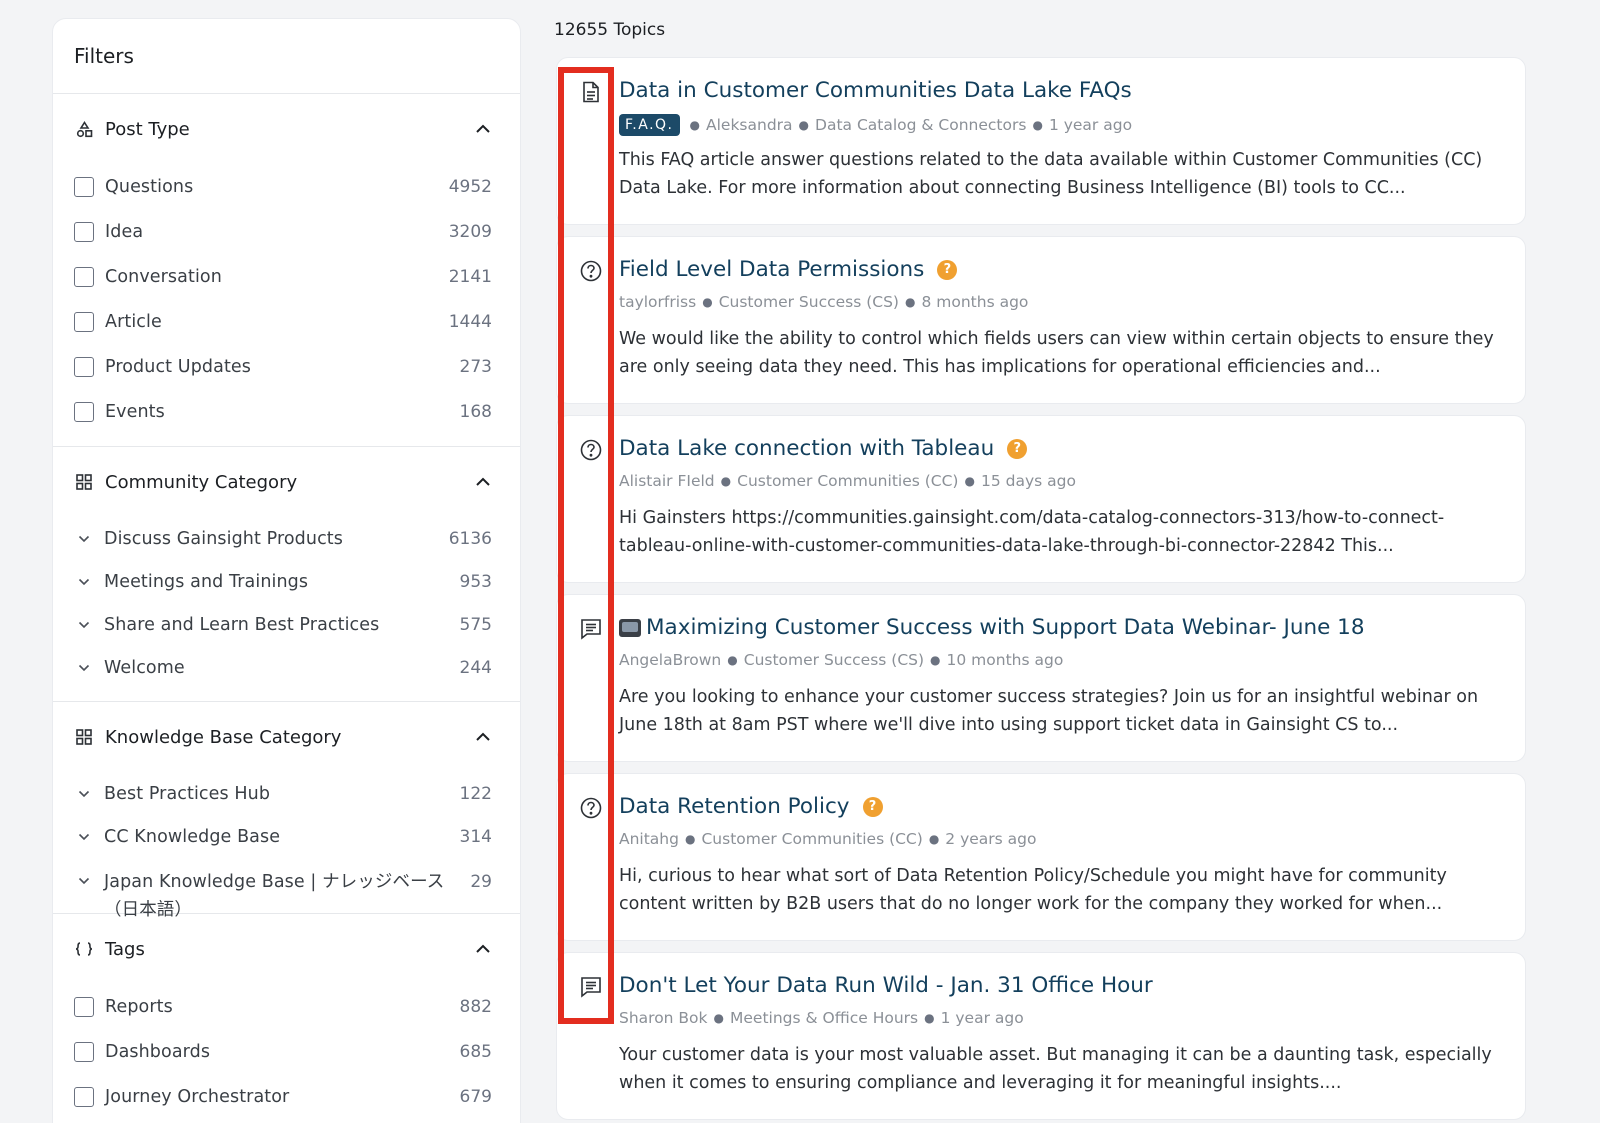  What do you see at coordinates (286, 1096) in the screenshot?
I see `tag-journey-orchestrator: Journey Orchestrator 679` at bounding box center [286, 1096].